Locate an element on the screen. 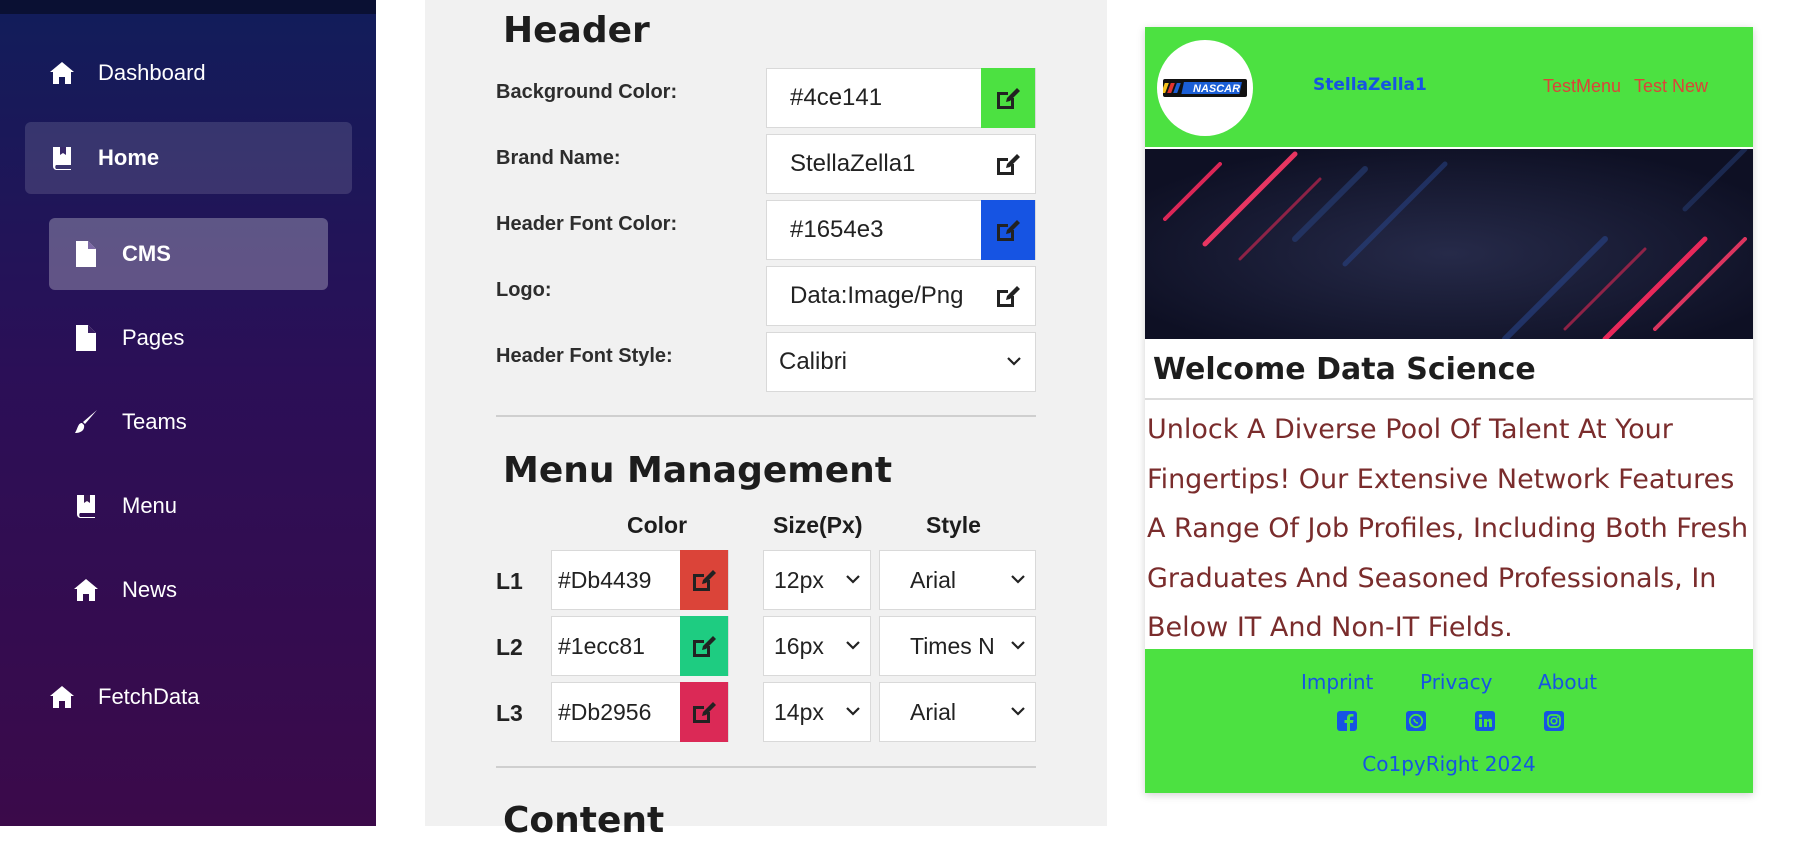 This screenshot has width=1817, height=841. sidebar-item-label: CMS is located at coordinates (146, 253).